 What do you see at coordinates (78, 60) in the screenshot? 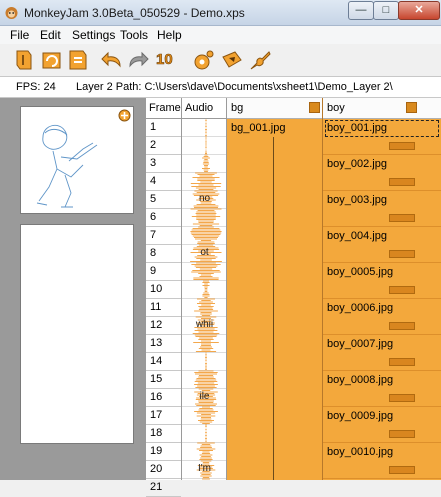
I see `export-icon` at bounding box center [78, 60].